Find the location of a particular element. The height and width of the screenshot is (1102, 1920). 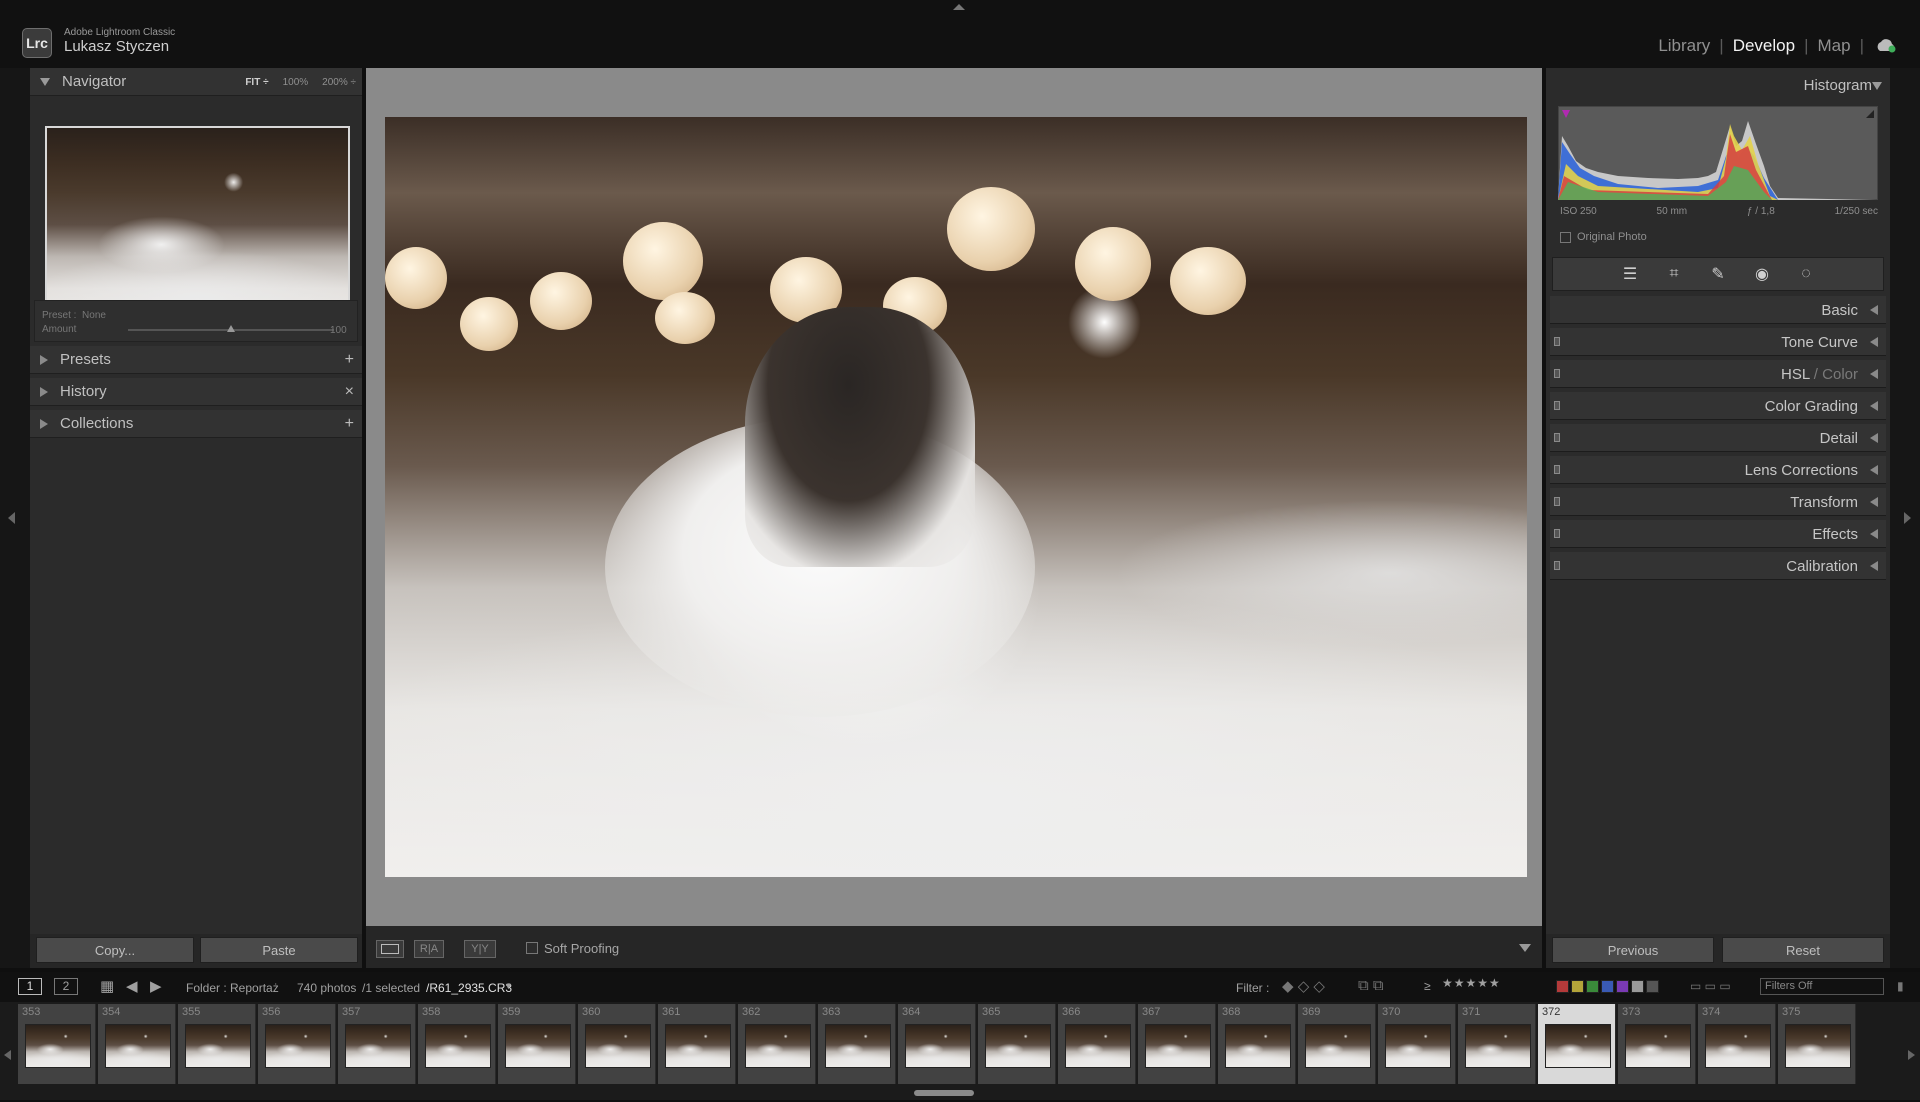

filmstrip-cell: 353 is located at coordinates (57, 1044).